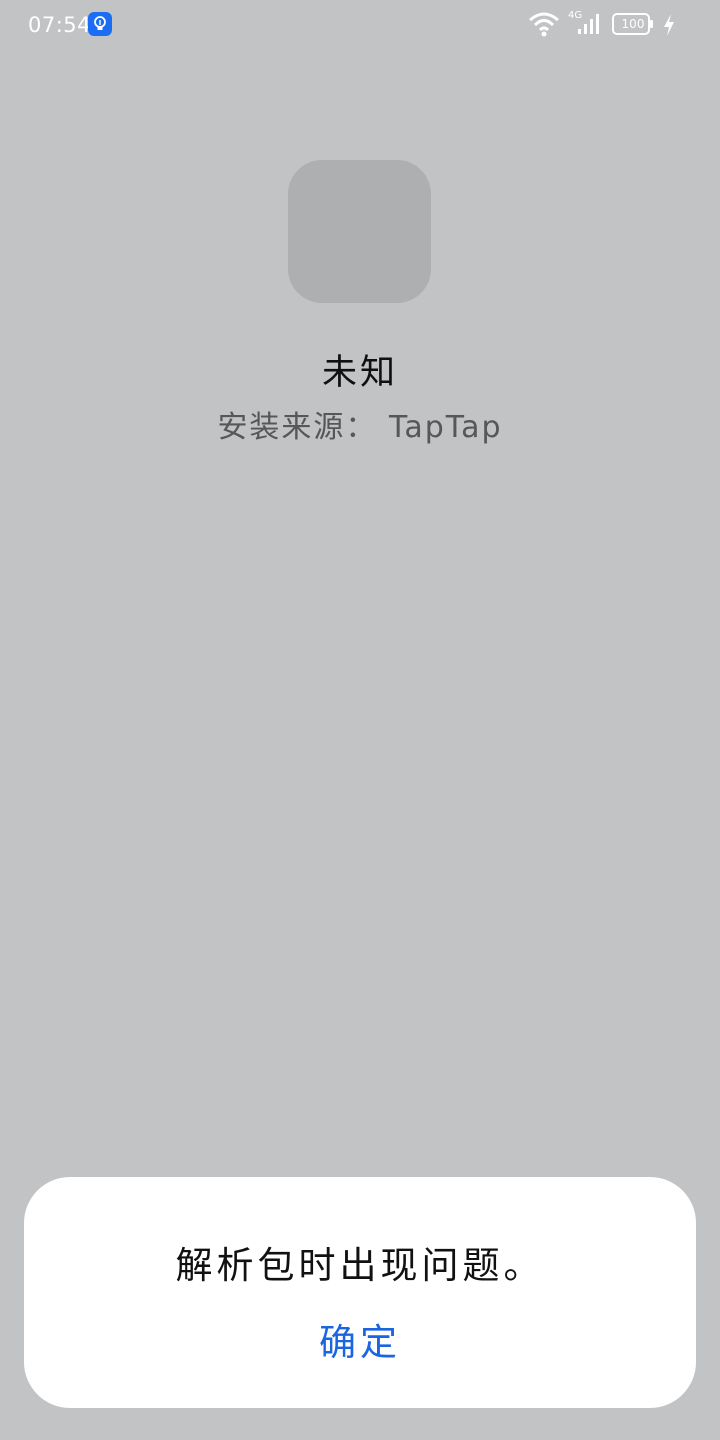  I want to click on status-time: 07:54, so click(60, 25).